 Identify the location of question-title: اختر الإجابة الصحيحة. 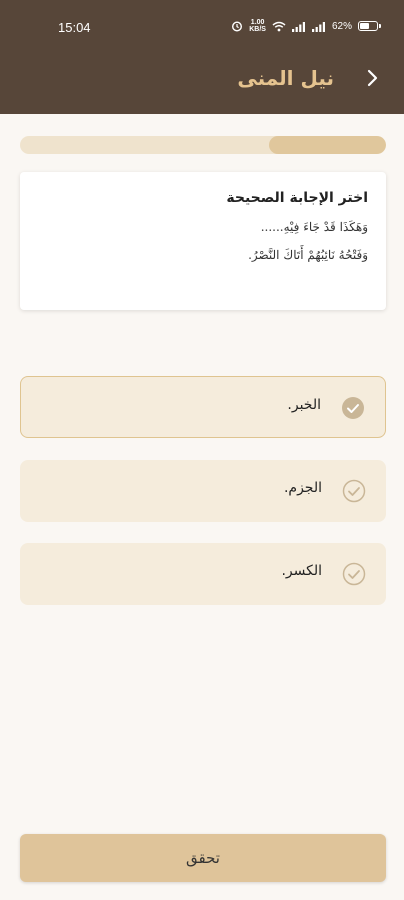
(297, 198).